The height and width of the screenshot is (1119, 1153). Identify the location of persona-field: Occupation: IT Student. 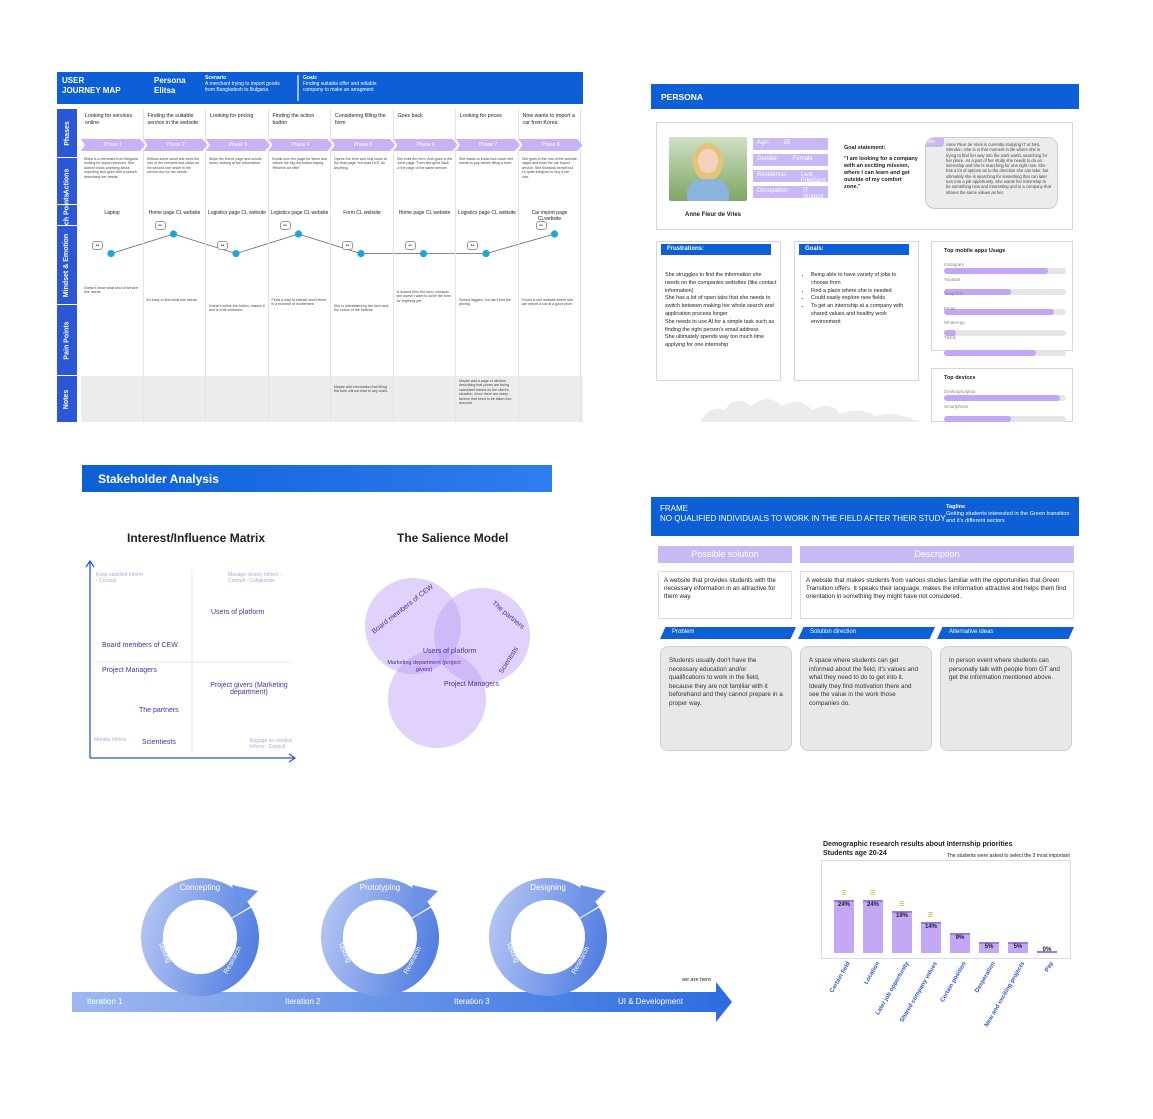
(790, 193).